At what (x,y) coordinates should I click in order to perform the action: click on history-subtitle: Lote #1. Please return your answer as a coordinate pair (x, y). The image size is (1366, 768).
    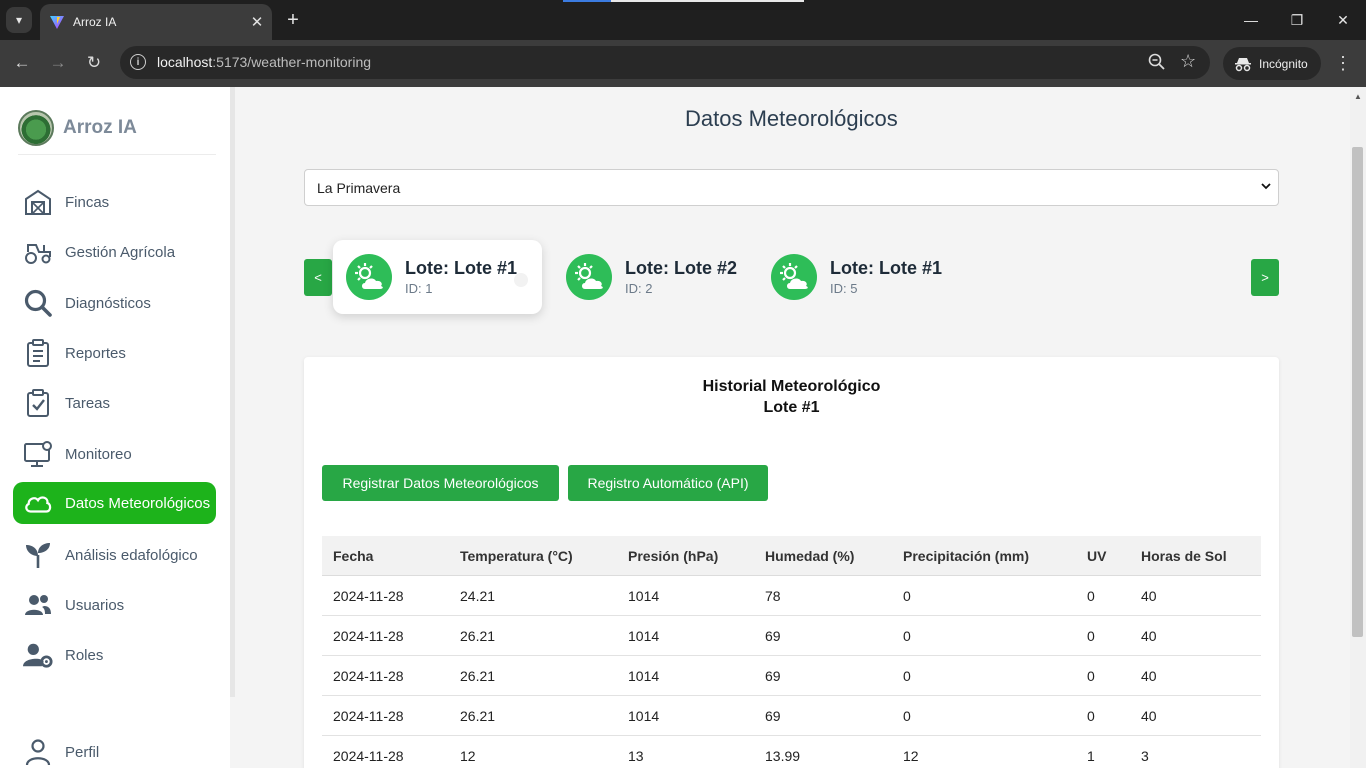
    Looking at the image, I should click on (791, 407).